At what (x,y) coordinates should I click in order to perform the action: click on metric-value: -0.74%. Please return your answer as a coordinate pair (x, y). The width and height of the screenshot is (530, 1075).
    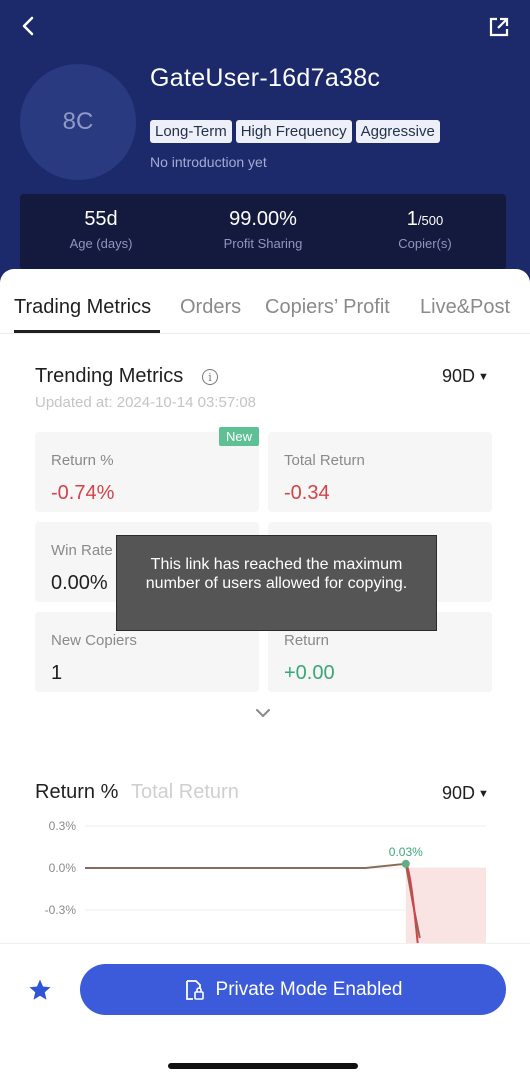
    Looking at the image, I should click on (83, 493).